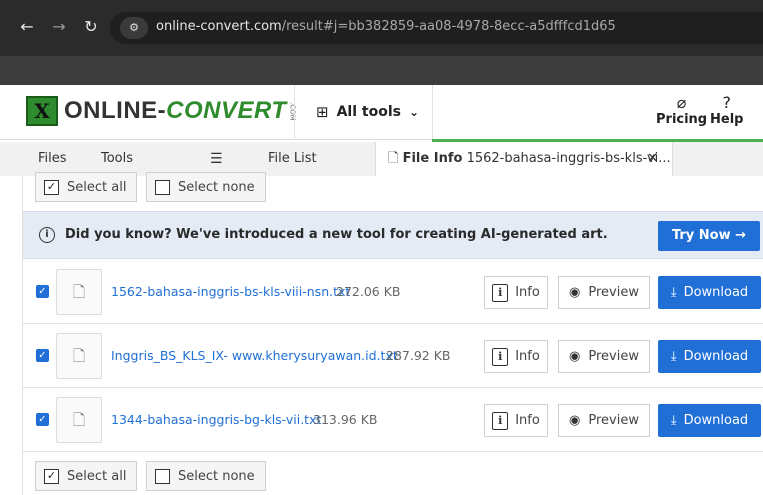 The width and height of the screenshot is (763, 495). Describe the element at coordinates (682, 119) in the screenshot. I see `pricing-label: Pricing` at that location.